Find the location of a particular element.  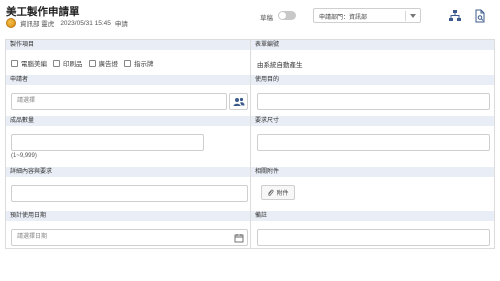

document-search-icon is located at coordinates (480, 16).